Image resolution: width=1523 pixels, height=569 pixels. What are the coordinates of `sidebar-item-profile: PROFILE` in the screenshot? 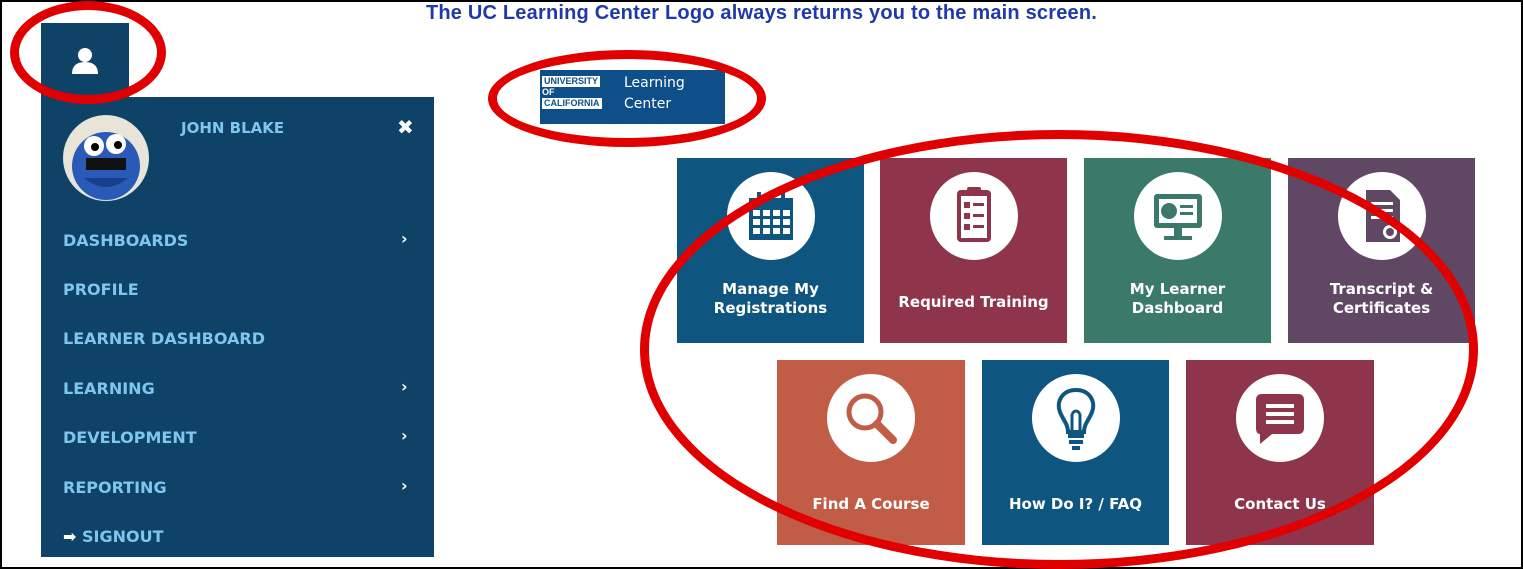 It's located at (101, 289).